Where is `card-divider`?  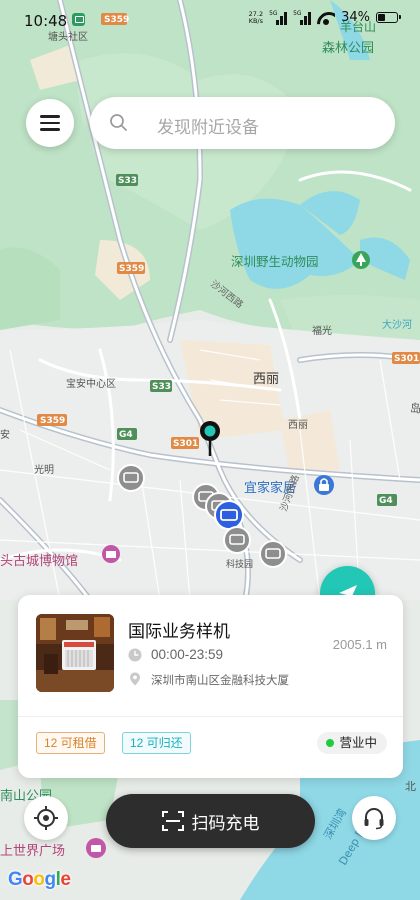
card-divider is located at coordinates (210, 716).